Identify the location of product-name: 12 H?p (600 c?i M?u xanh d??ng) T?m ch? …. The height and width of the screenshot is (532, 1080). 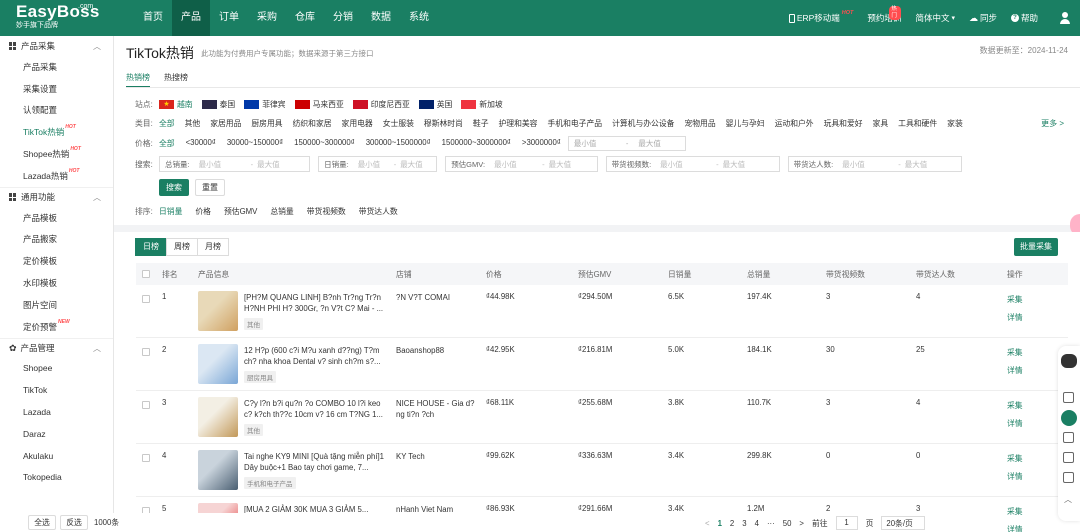
(315, 356).